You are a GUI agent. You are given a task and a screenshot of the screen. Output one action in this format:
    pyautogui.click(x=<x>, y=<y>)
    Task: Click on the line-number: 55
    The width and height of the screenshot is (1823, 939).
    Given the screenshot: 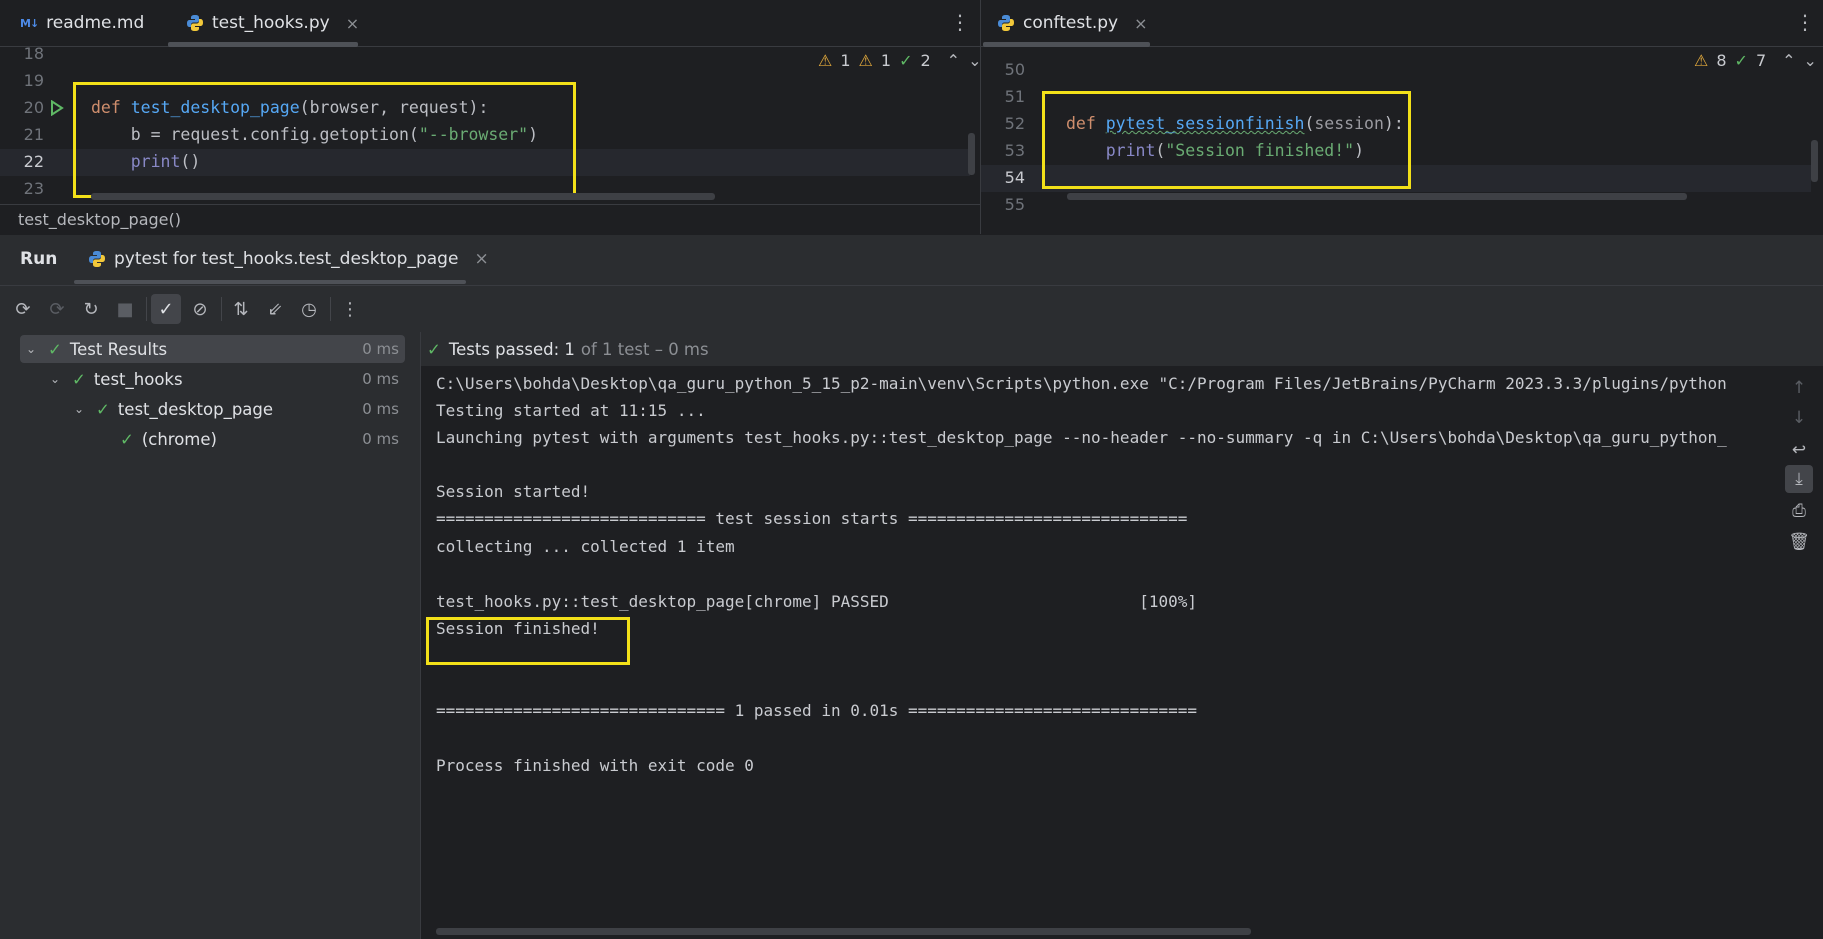 What is the action you would take?
    pyautogui.click(x=1014, y=204)
    